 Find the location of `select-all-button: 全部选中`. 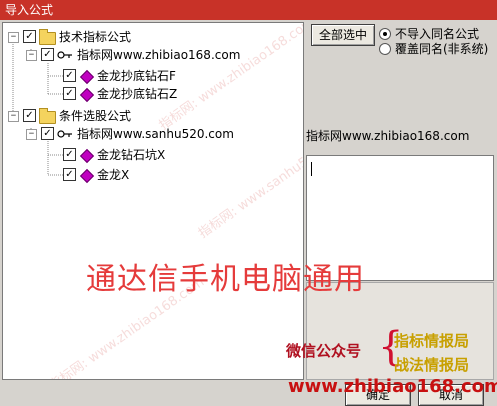

select-all-button: 全部选中 is located at coordinates (343, 35).